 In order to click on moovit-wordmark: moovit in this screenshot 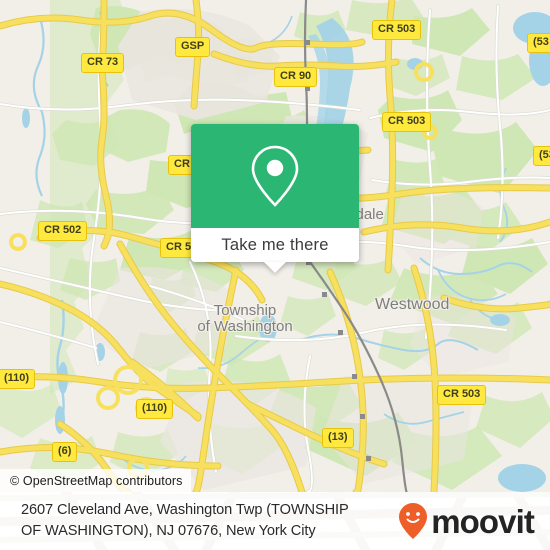, I will do `click(483, 521)`.